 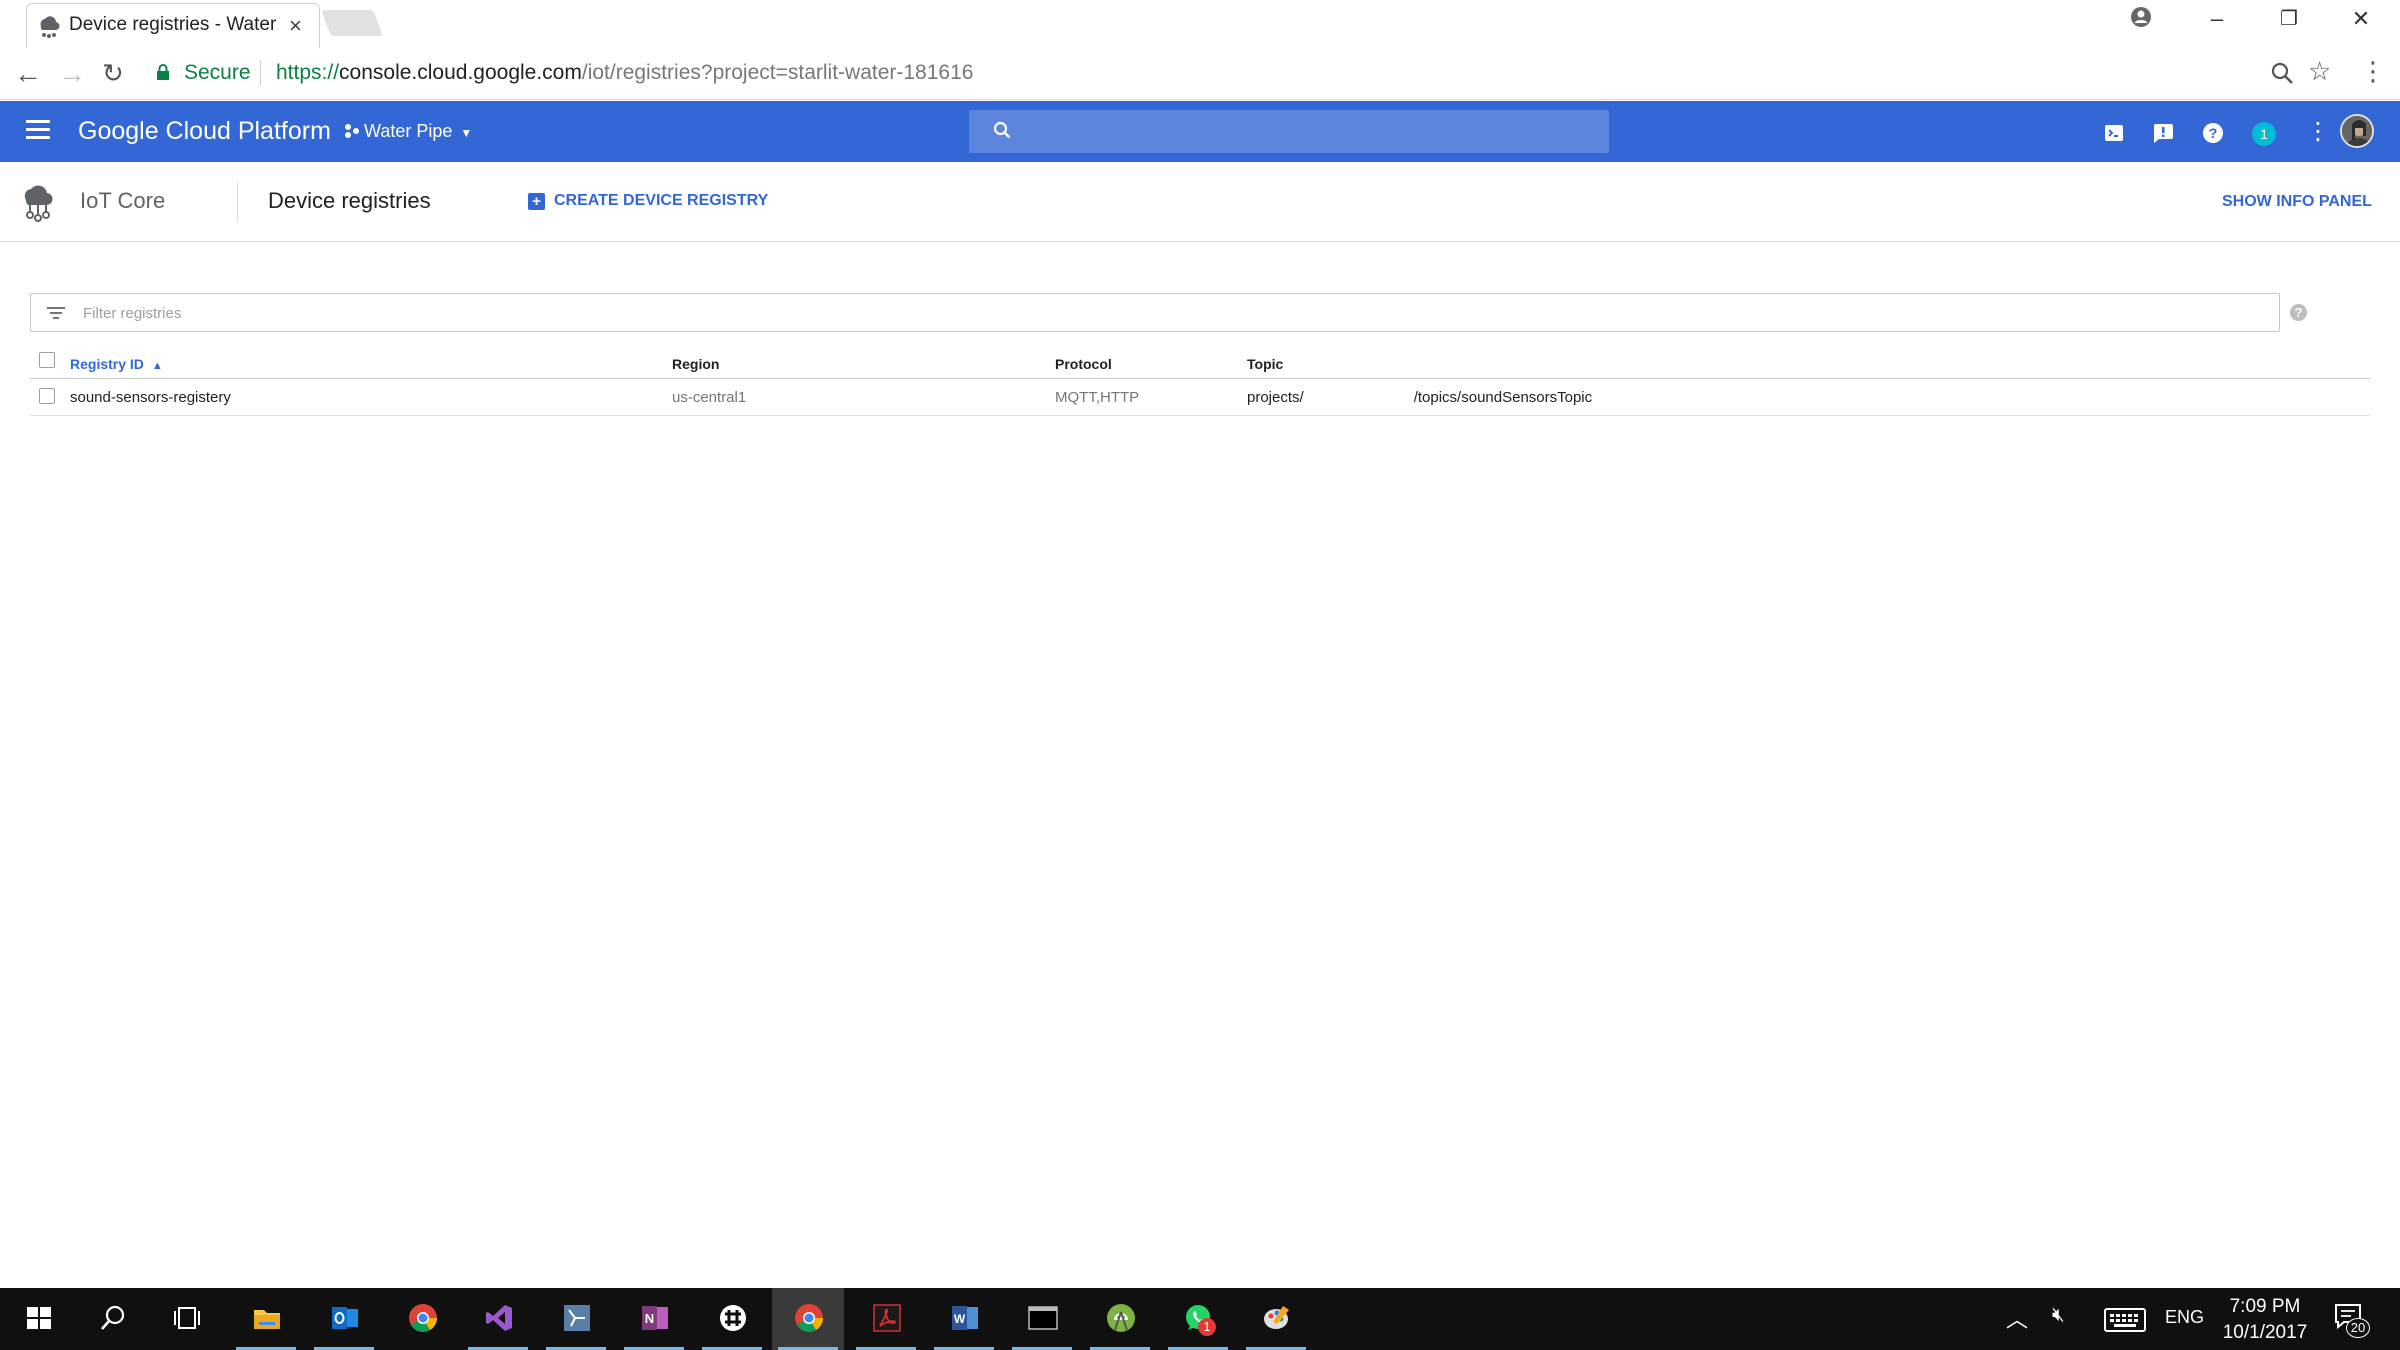 I want to click on taskbar-clock: 7:09 PM 10/1/2017, so click(x=2265, y=1320).